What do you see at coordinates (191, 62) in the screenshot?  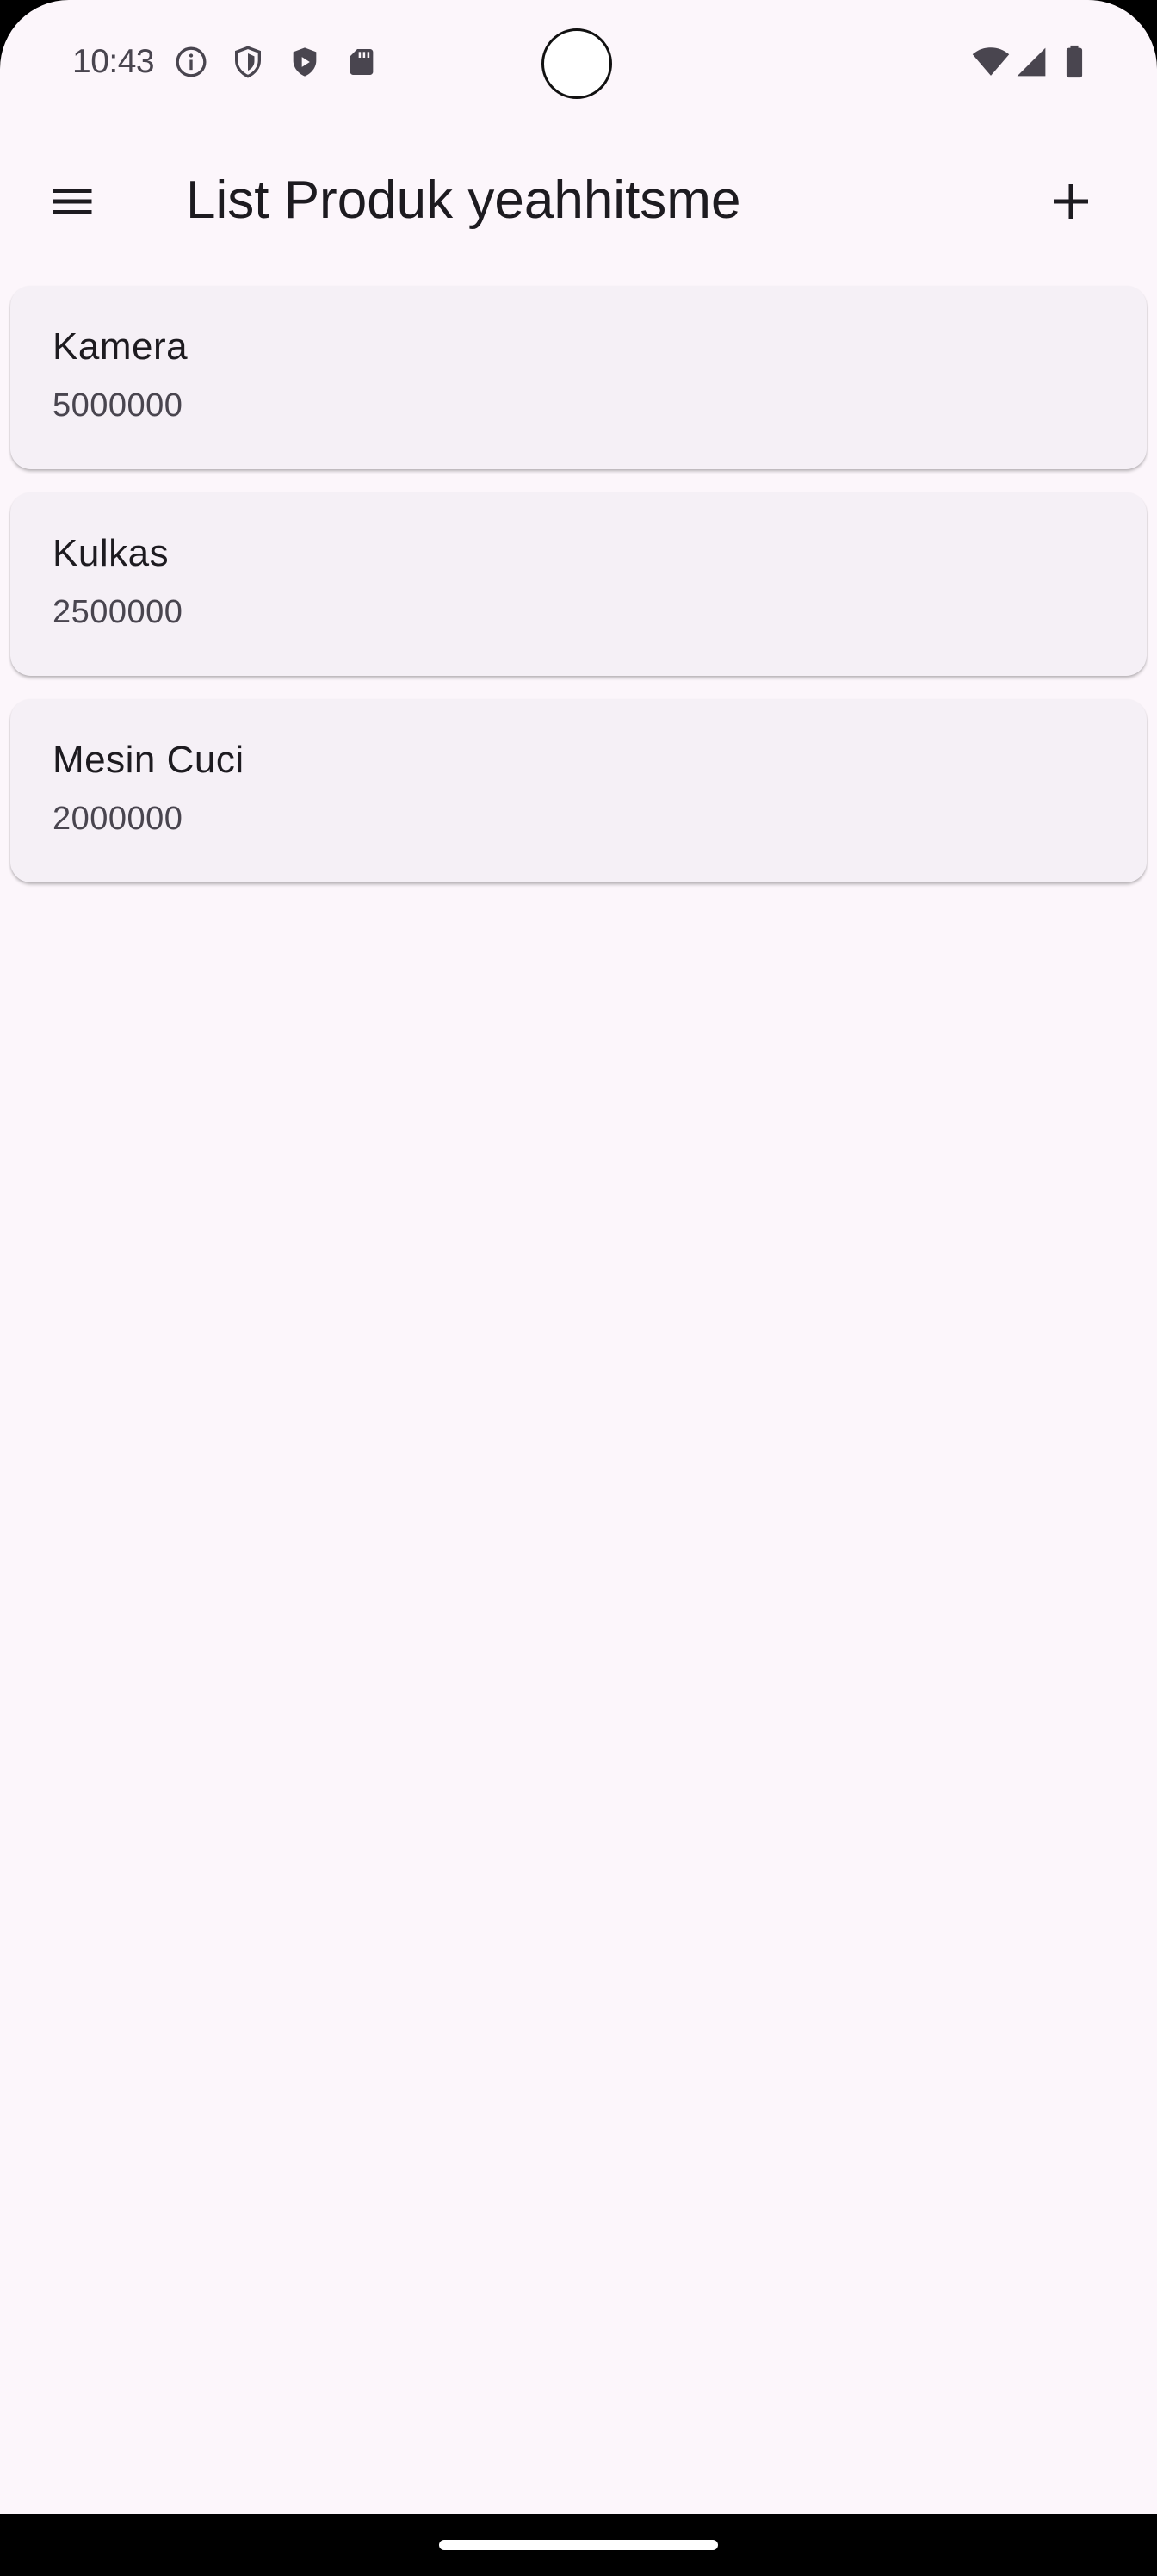 I see `info-icon` at bounding box center [191, 62].